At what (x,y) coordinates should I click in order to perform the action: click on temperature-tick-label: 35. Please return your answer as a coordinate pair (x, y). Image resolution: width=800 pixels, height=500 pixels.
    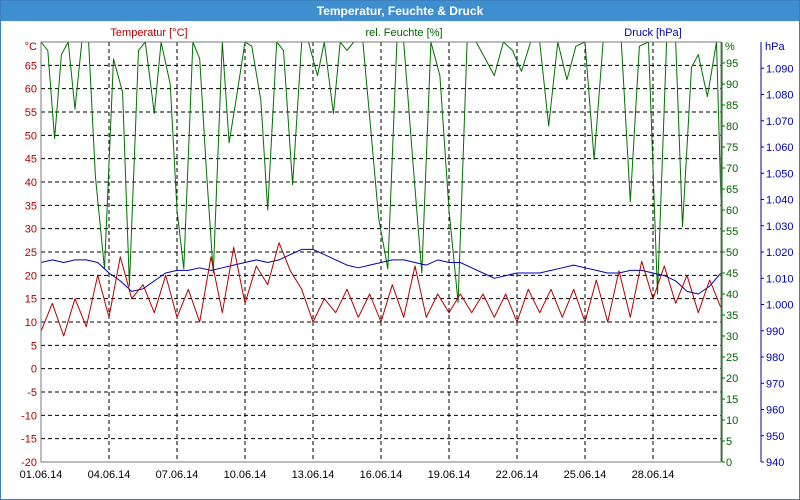
    Looking at the image, I should click on (31, 206).